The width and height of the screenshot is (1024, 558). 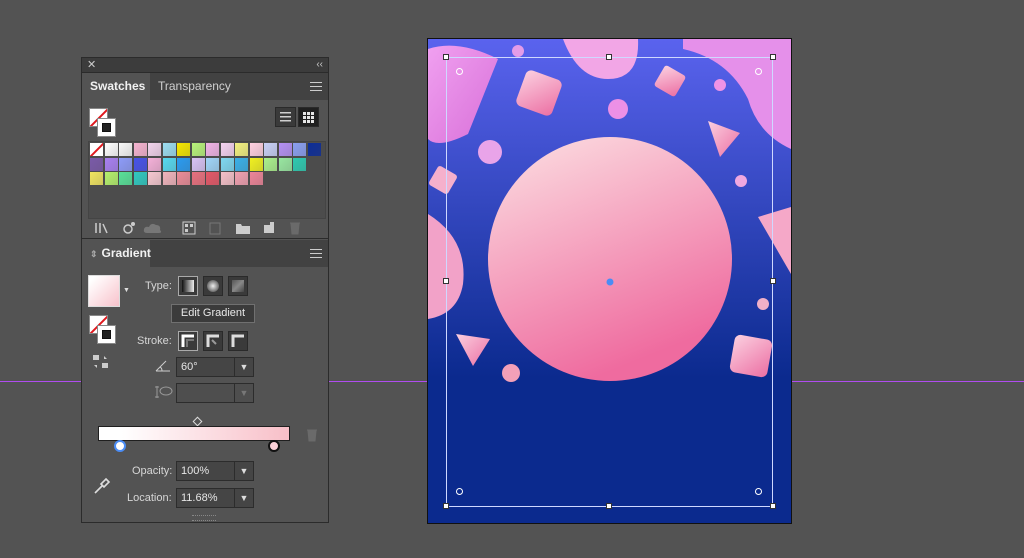 What do you see at coordinates (197, 421) in the screenshot?
I see `midpoint-handle` at bounding box center [197, 421].